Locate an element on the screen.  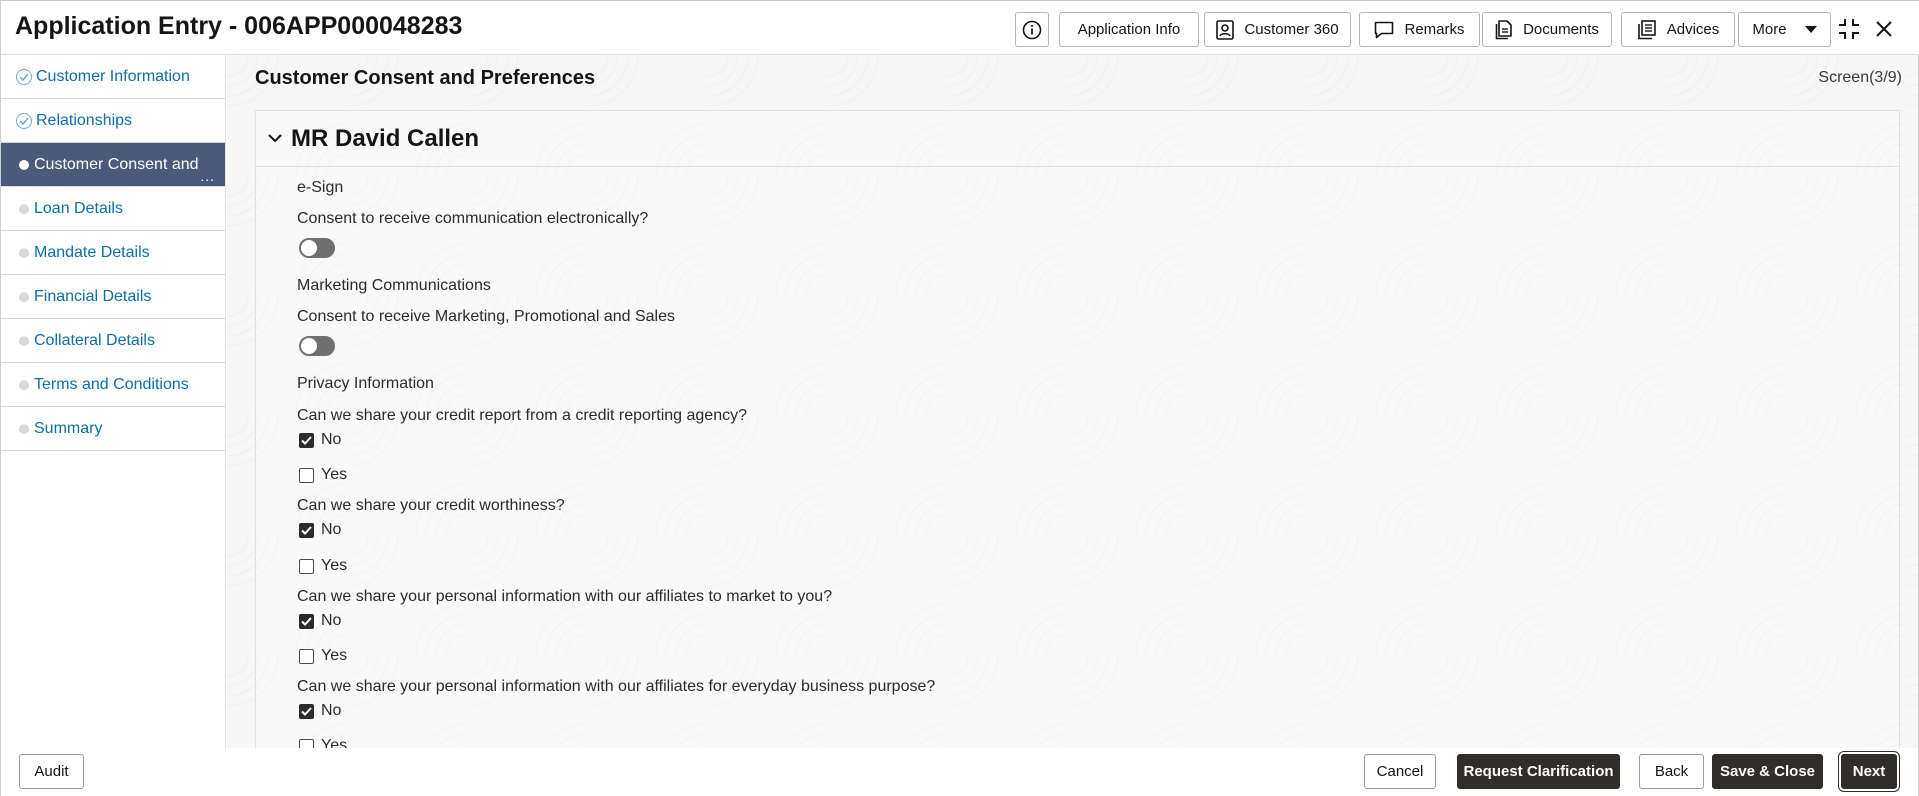
application-info-label: Application Info is located at coordinates (1129, 29).